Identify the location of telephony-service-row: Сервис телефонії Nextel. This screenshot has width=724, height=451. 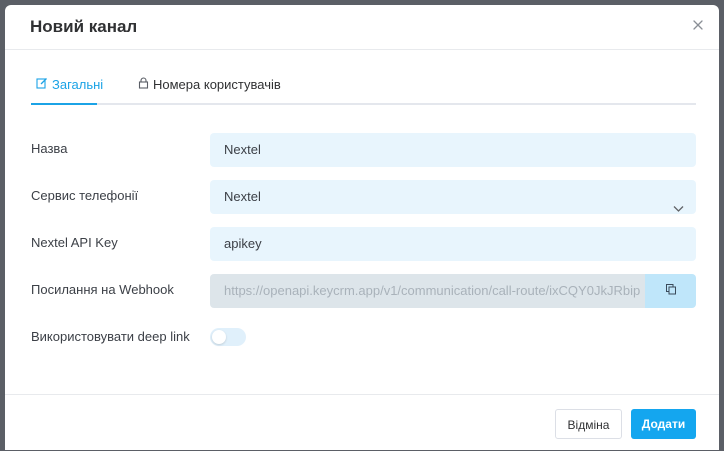
(363, 197).